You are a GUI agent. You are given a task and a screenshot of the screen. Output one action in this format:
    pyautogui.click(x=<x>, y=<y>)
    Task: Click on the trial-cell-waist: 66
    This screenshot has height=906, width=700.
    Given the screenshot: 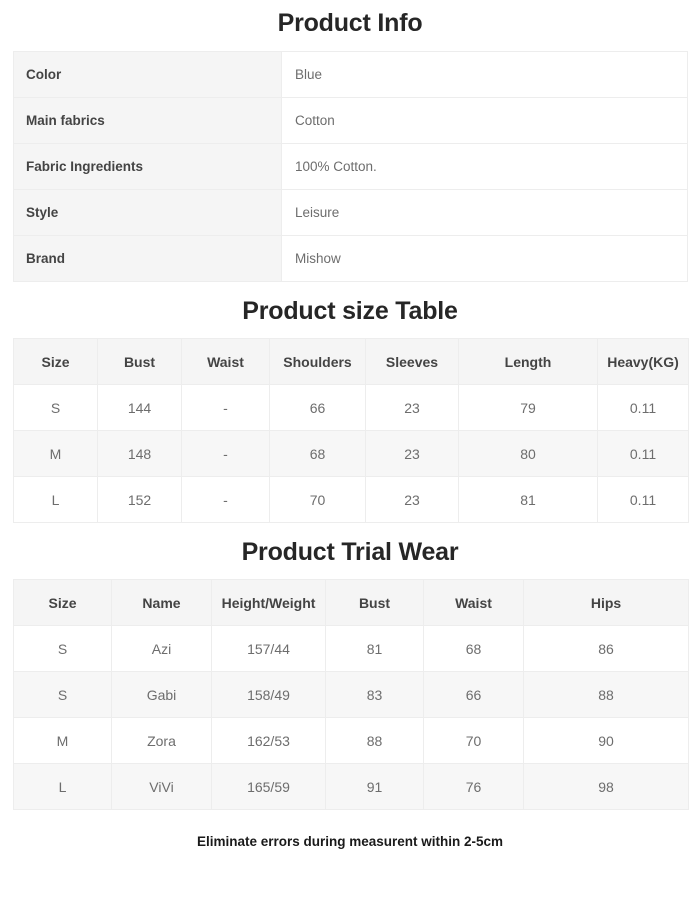 What is the action you would take?
    pyautogui.click(x=473, y=694)
    